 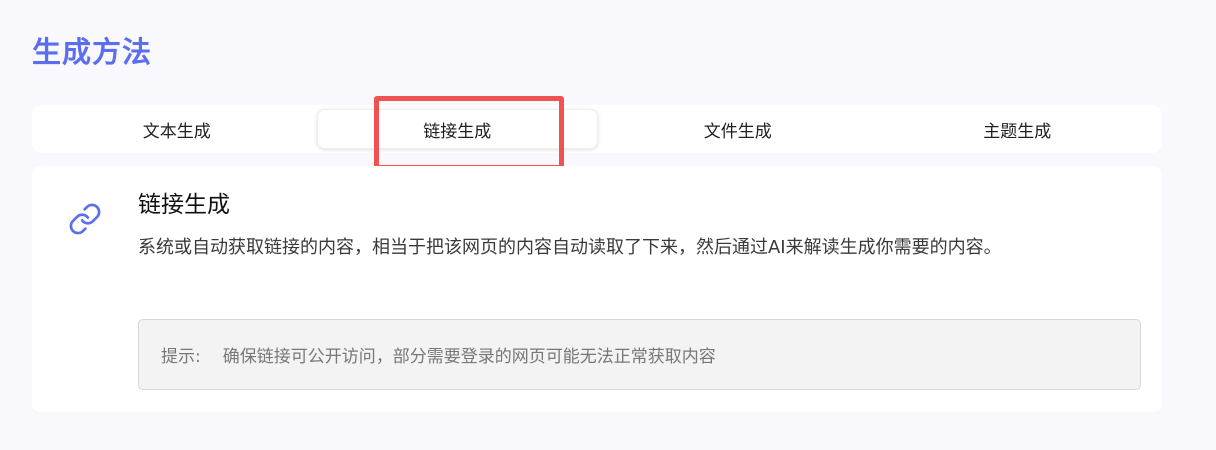 I want to click on card-title: 链接生成, so click(x=184, y=205).